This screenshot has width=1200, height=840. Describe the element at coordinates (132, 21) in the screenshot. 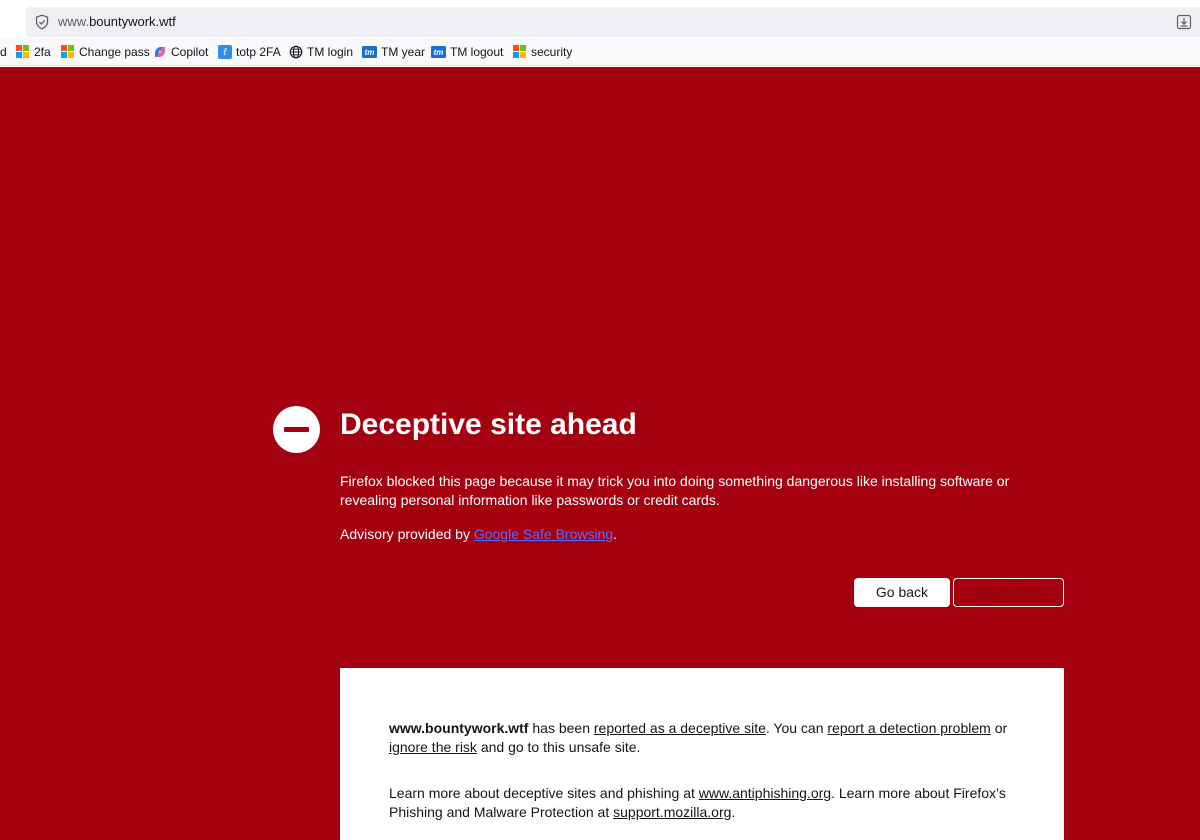

I see `url-domain: bountywork.wtf` at that location.